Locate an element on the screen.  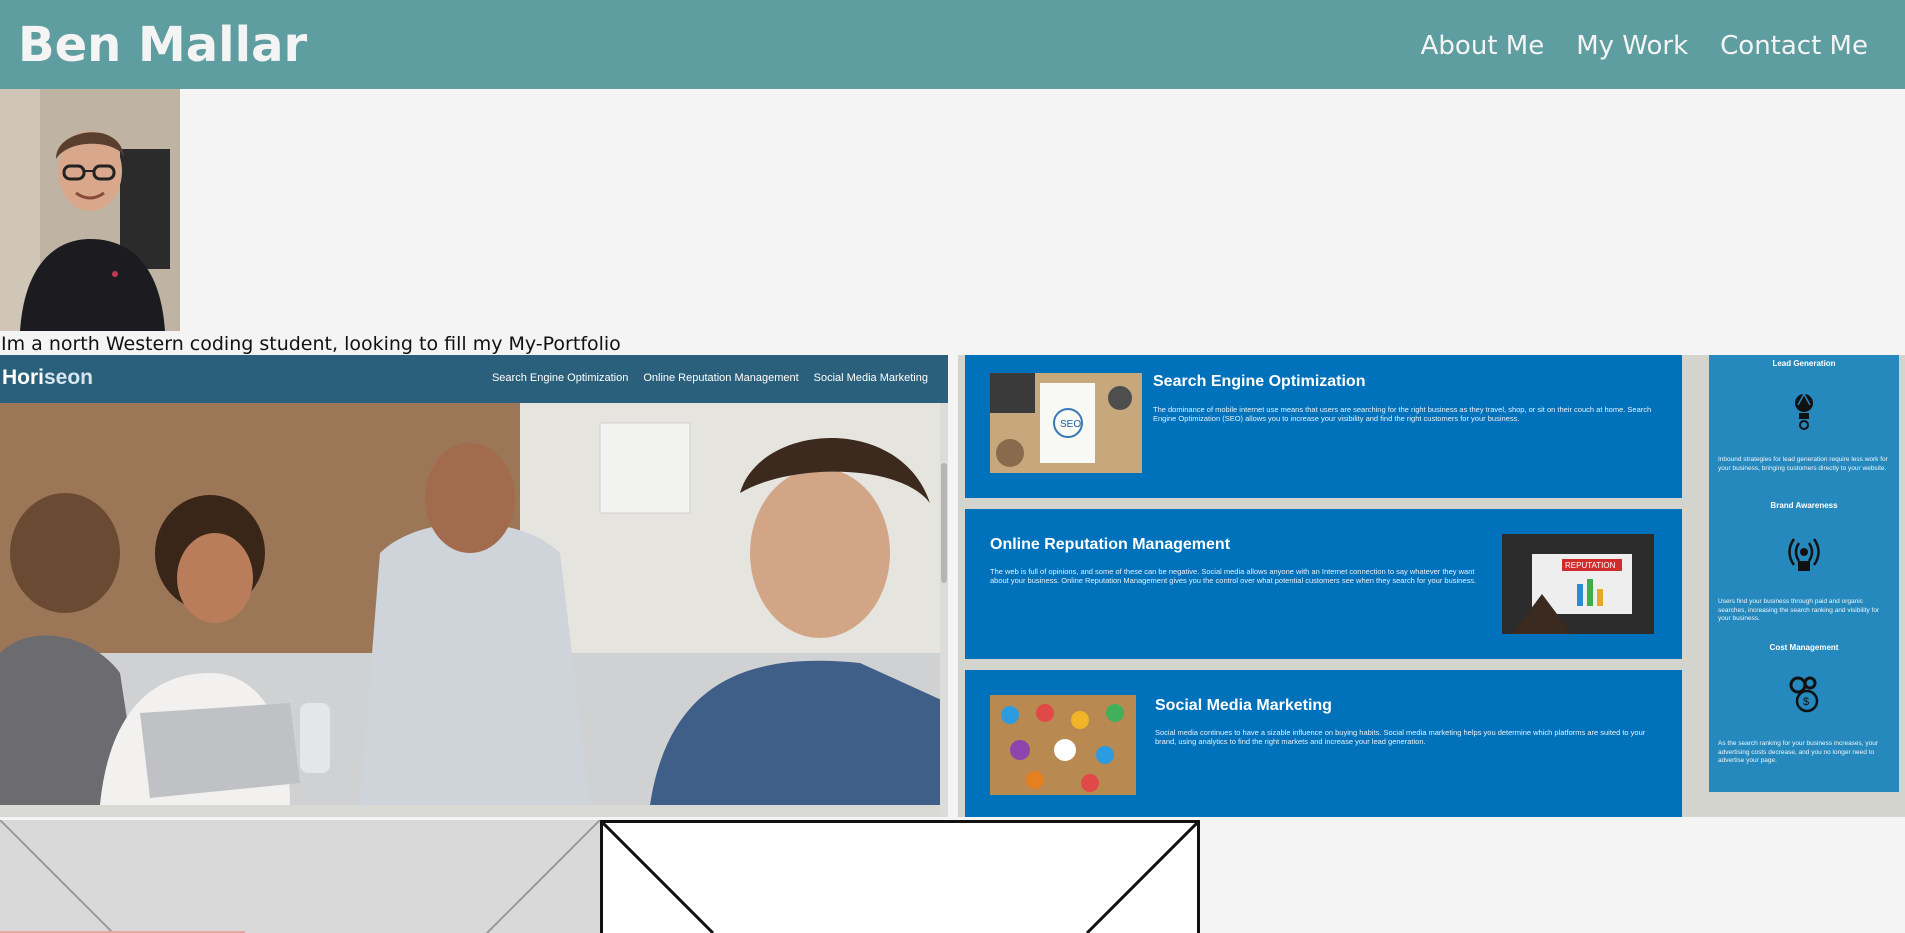
card-orm-title: Online Reputation Management is located at coordinates (1110, 544).